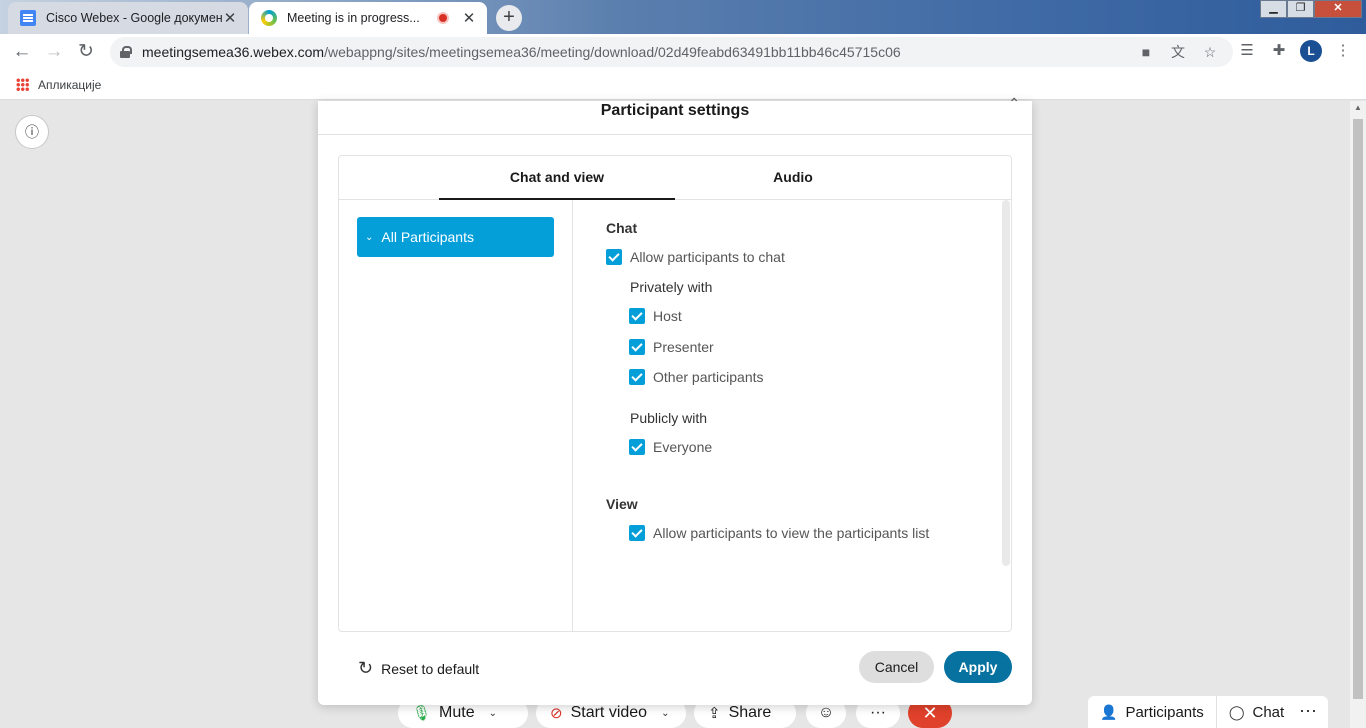 This screenshot has height=728, width=1366. Describe the element at coordinates (609, 712) in the screenshot. I see `video-label: Start video` at that location.